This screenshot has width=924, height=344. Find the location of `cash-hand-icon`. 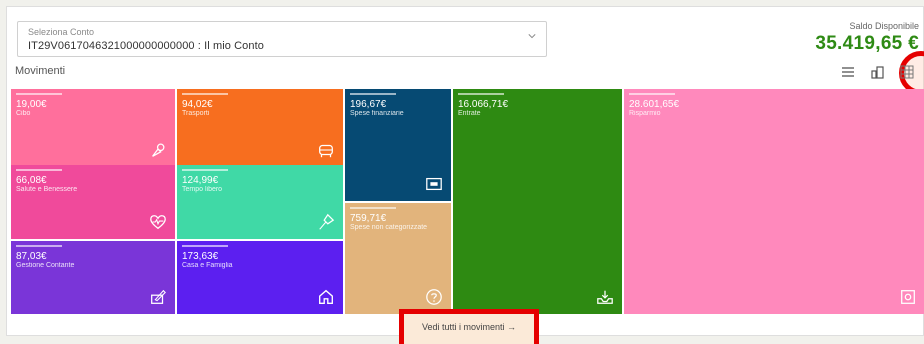

cash-hand-icon is located at coordinates (158, 296).